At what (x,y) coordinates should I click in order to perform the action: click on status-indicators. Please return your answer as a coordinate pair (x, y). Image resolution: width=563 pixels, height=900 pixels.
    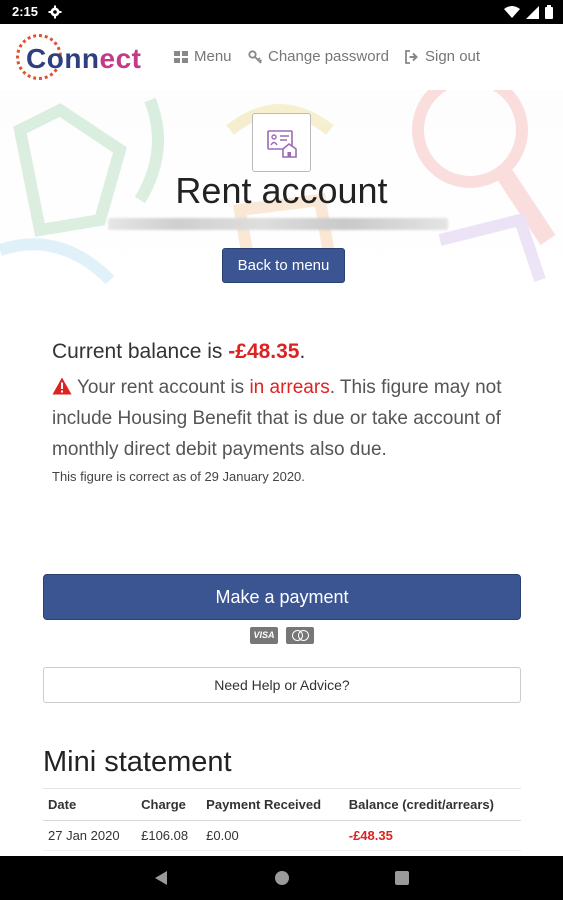
    Looking at the image, I should click on (528, 12).